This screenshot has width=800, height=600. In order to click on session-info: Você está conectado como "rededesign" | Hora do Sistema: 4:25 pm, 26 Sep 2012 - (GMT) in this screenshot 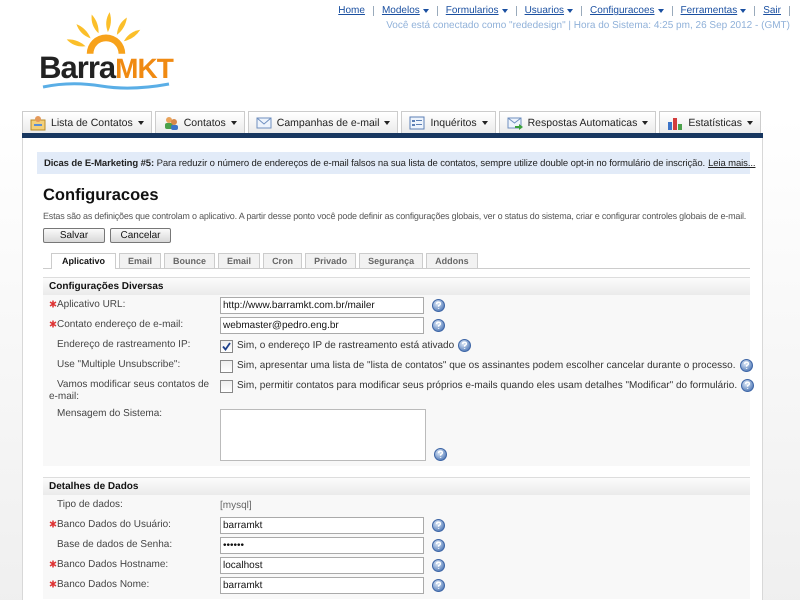, I will do `click(588, 25)`.